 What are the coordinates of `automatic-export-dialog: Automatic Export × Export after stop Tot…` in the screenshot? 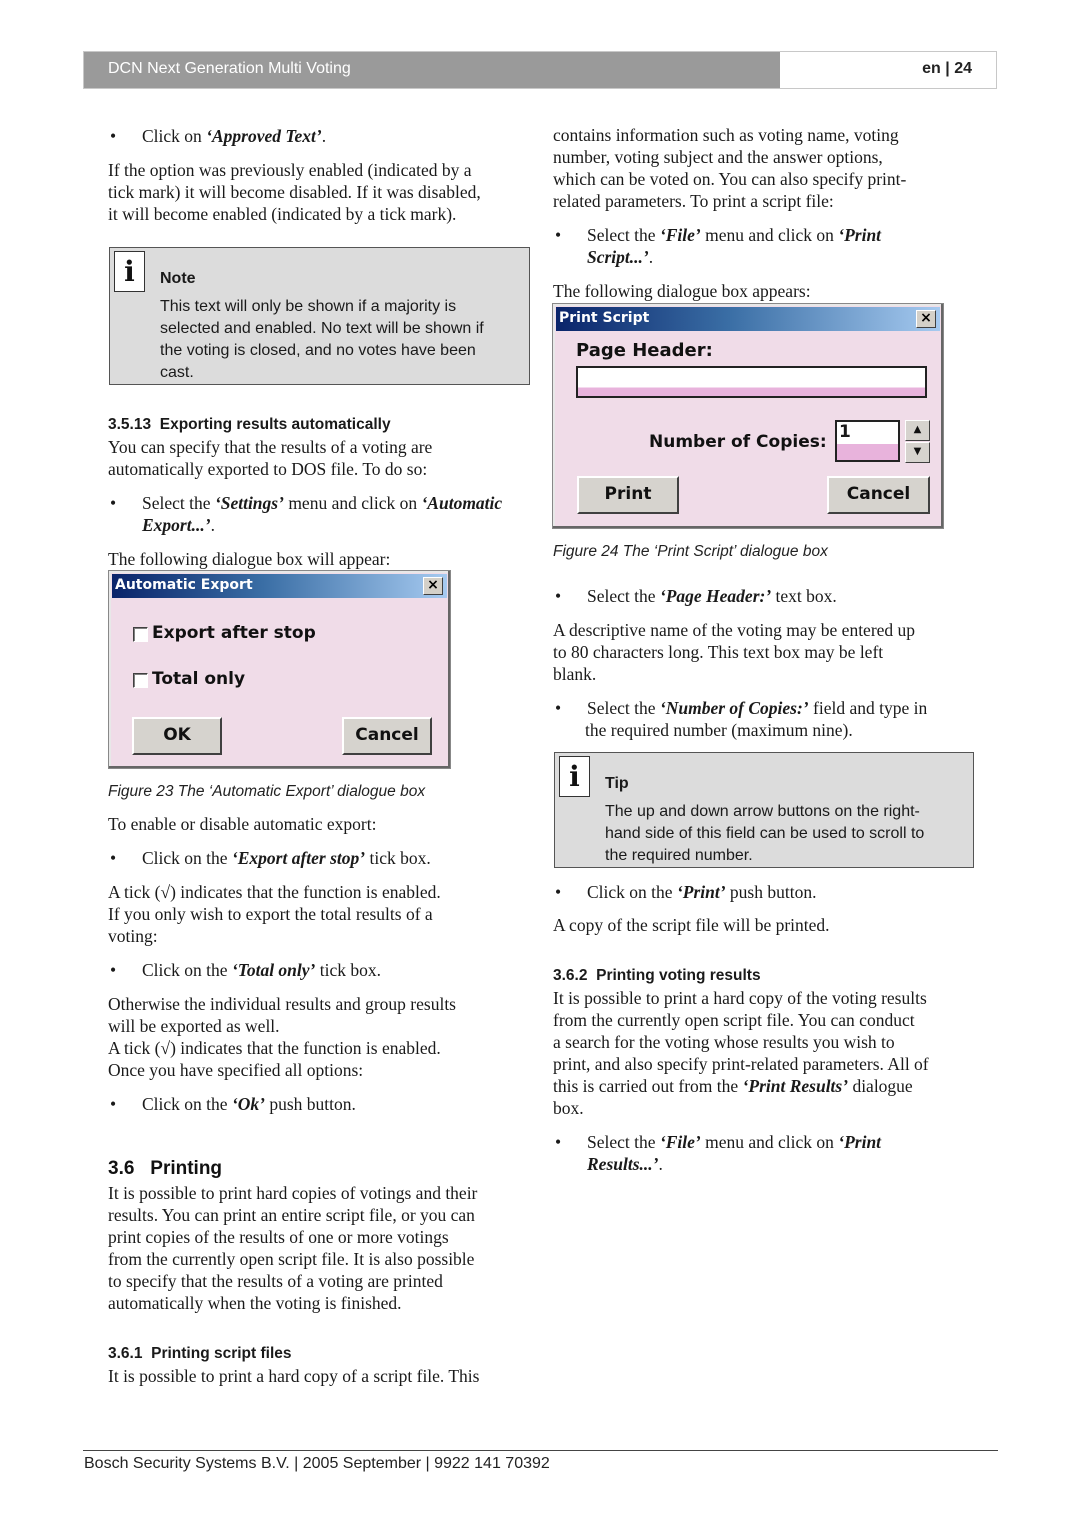 It's located at (279, 669).